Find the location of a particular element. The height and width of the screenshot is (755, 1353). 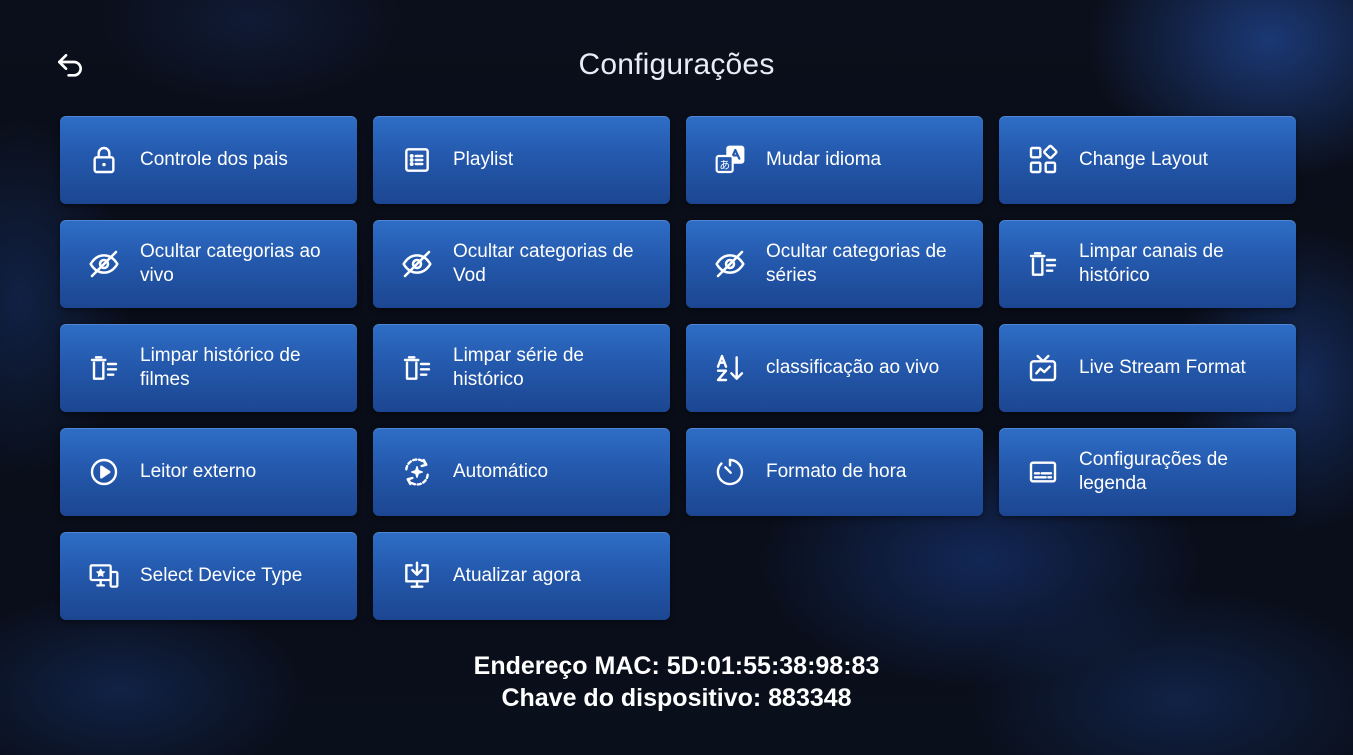

lock-icon is located at coordinates (104, 160).